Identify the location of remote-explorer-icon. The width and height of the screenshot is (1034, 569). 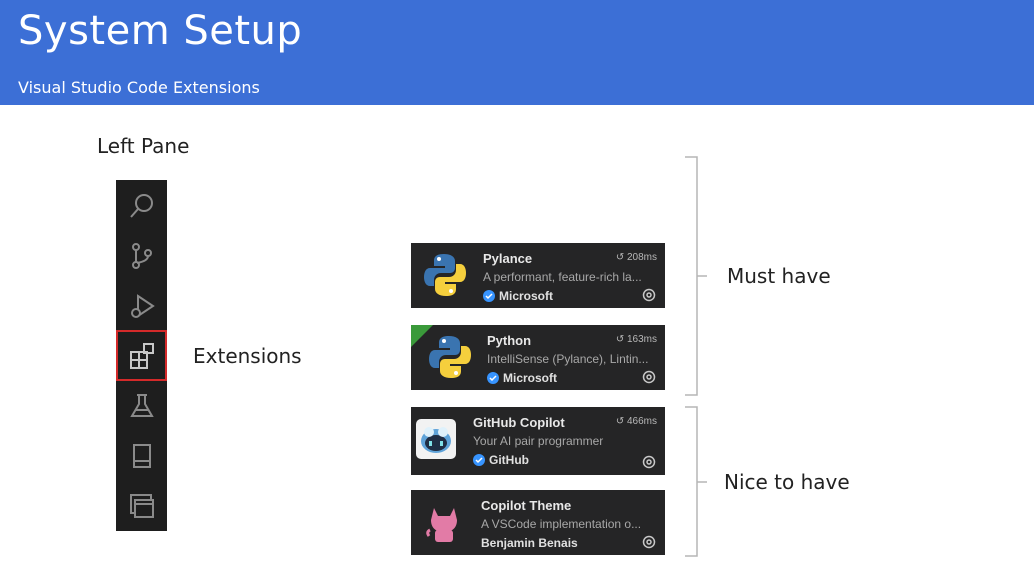
(141, 505).